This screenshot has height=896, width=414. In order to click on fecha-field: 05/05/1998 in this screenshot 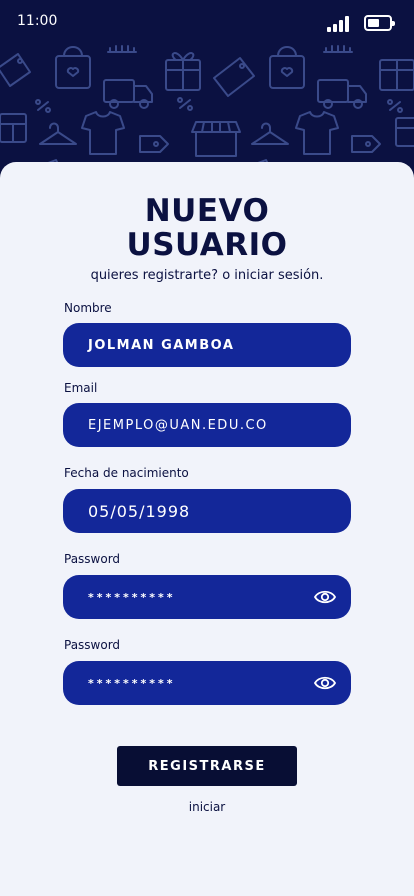, I will do `click(207, 511)`.